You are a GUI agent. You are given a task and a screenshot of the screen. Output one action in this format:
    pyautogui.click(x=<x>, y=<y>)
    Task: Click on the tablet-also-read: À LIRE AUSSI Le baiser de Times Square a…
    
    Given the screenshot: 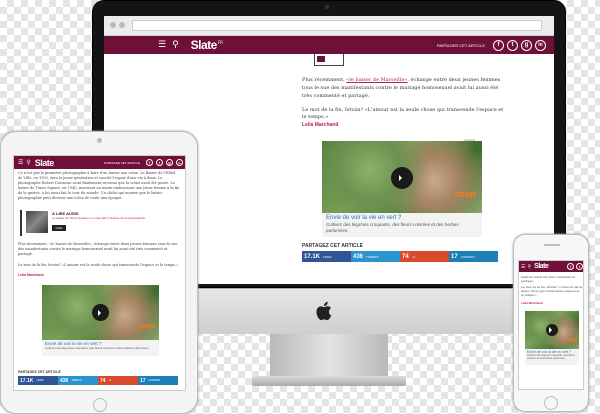 What is the action you would take?
    pyautogui.click(x=100, y=223)
    